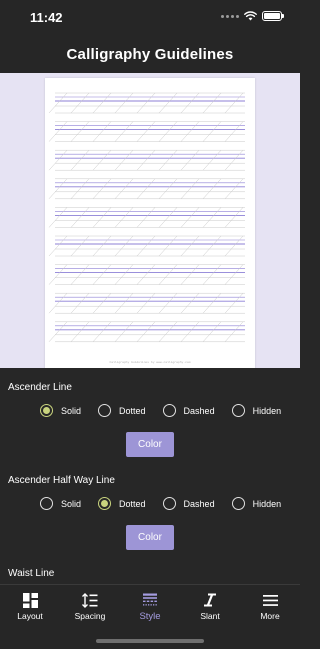 This screenshot has height=649, width=320. I want to click on status-time: 11:42, so click(46, 17).